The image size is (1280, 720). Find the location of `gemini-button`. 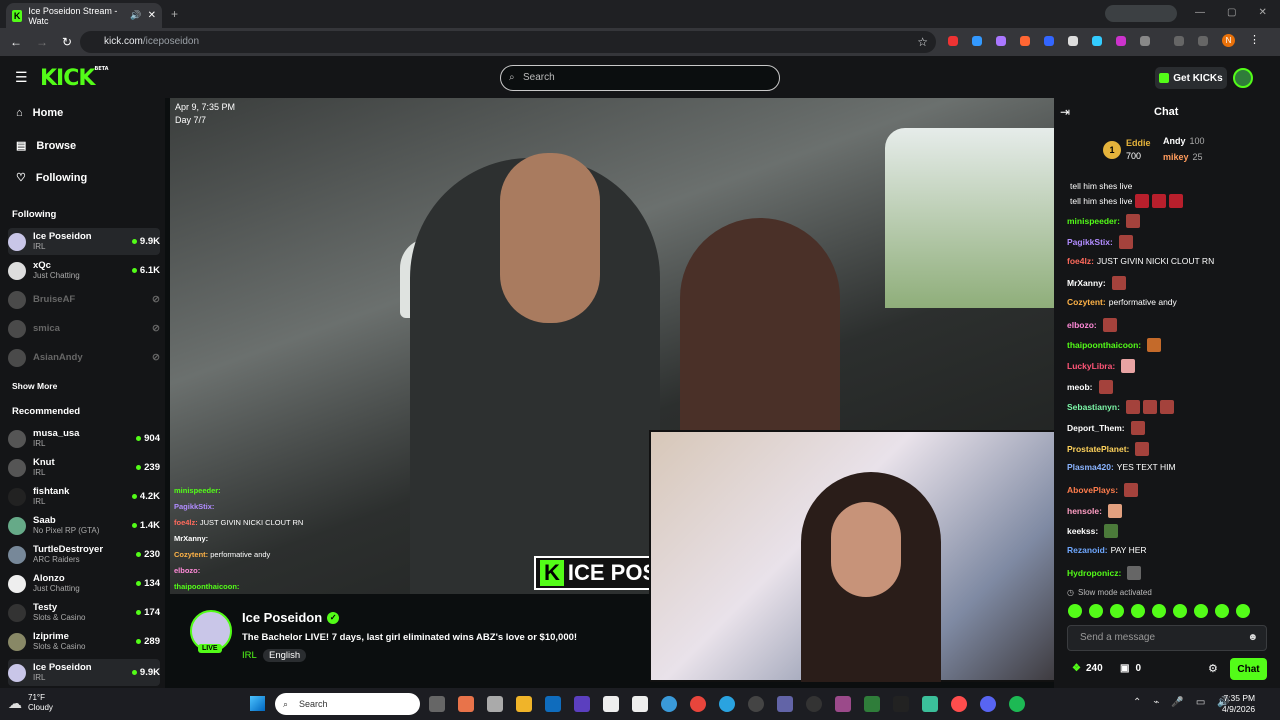

gemini-button is located at coordinates (1141, 13).